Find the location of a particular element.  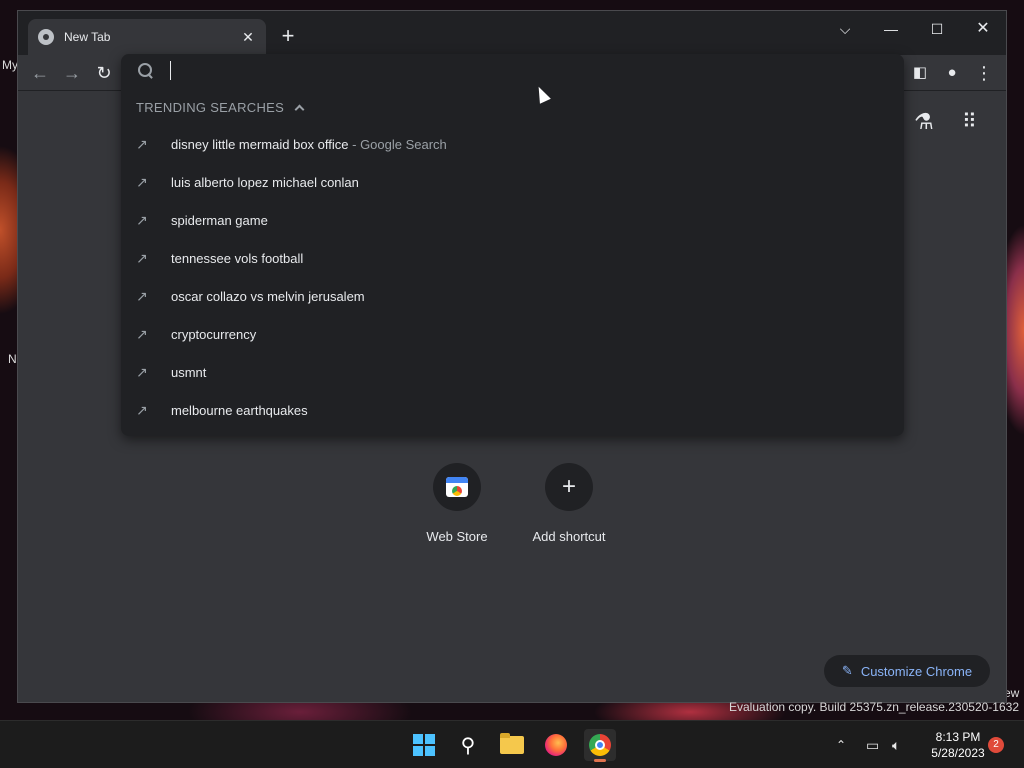

shortcut-icon-circle is located at coordinates (457, 487).